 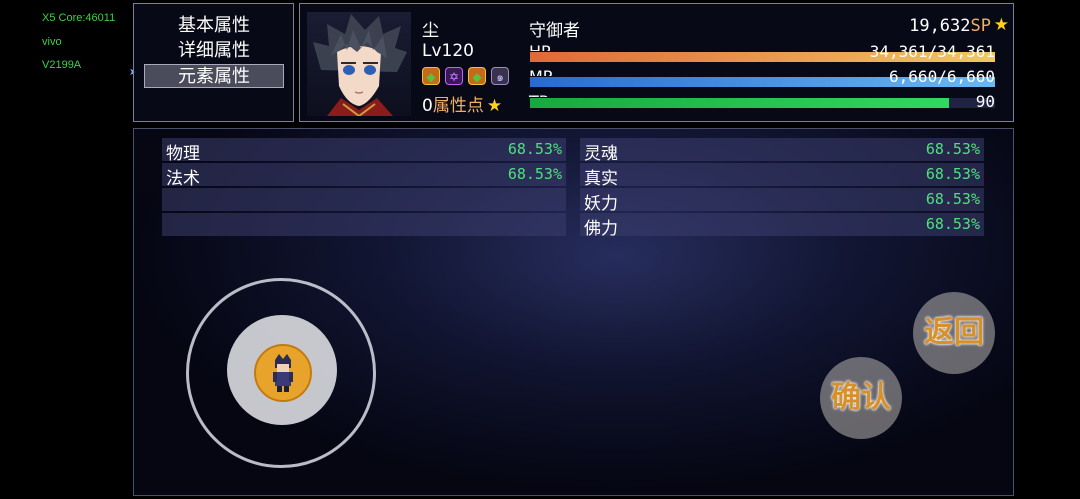 I want to click on debug-brand-text: vivo, so click(x=52, y=42).